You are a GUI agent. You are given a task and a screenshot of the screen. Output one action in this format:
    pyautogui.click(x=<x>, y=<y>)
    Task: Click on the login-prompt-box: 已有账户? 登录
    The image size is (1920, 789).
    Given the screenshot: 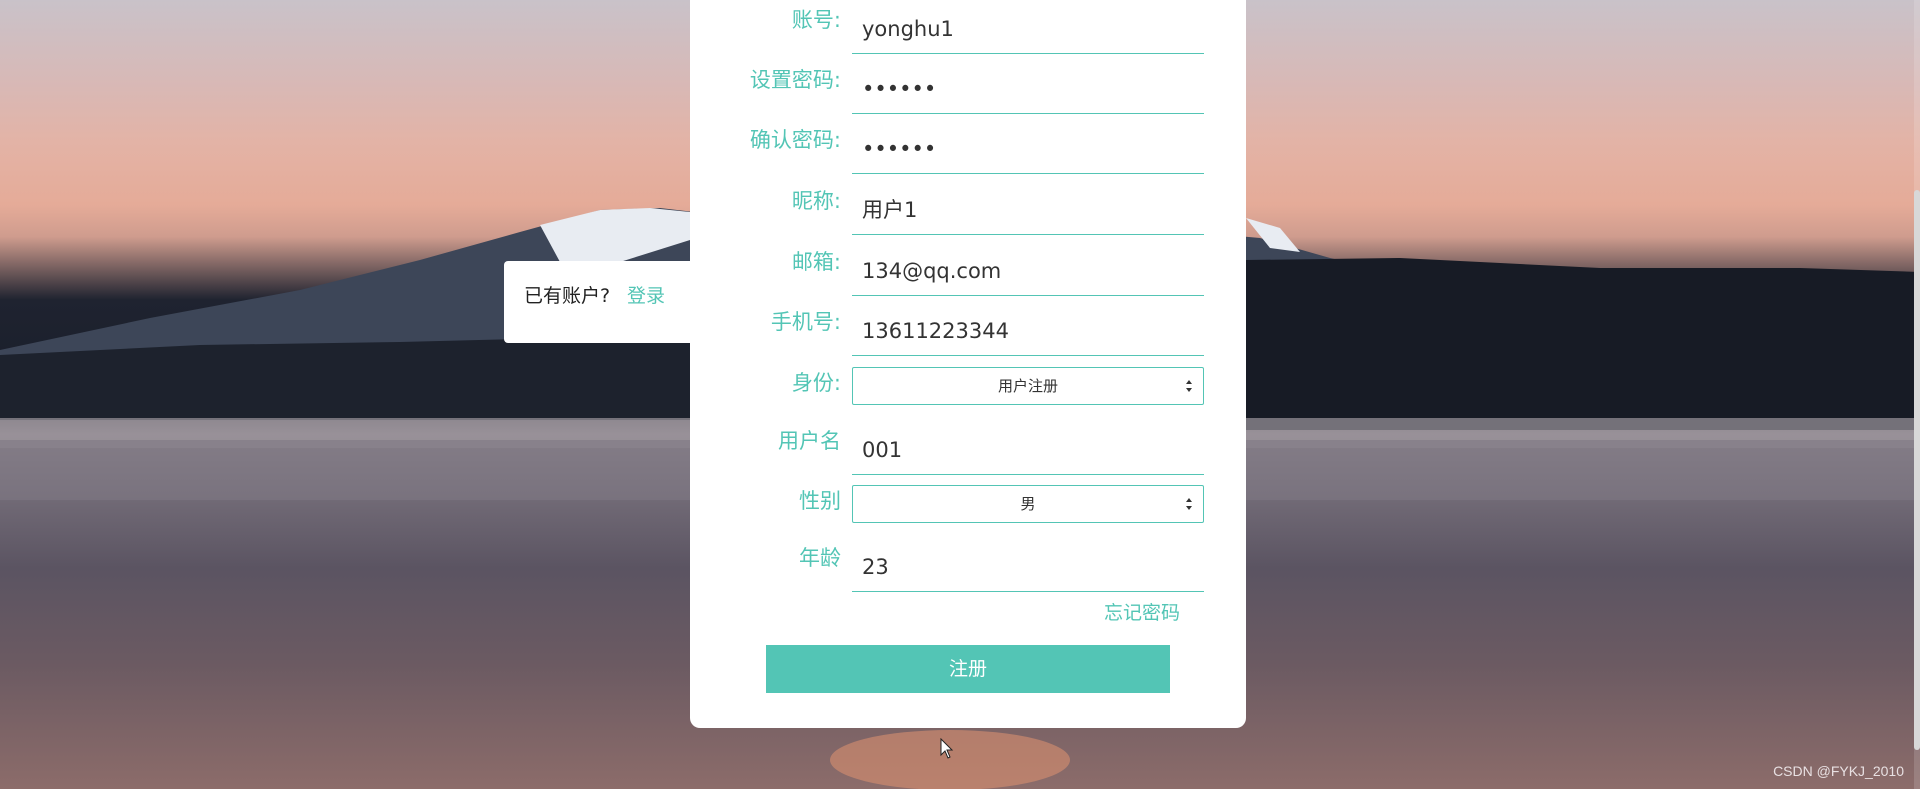 What is the action you would take?
    pyautogui.click(x=604, y=302)
    